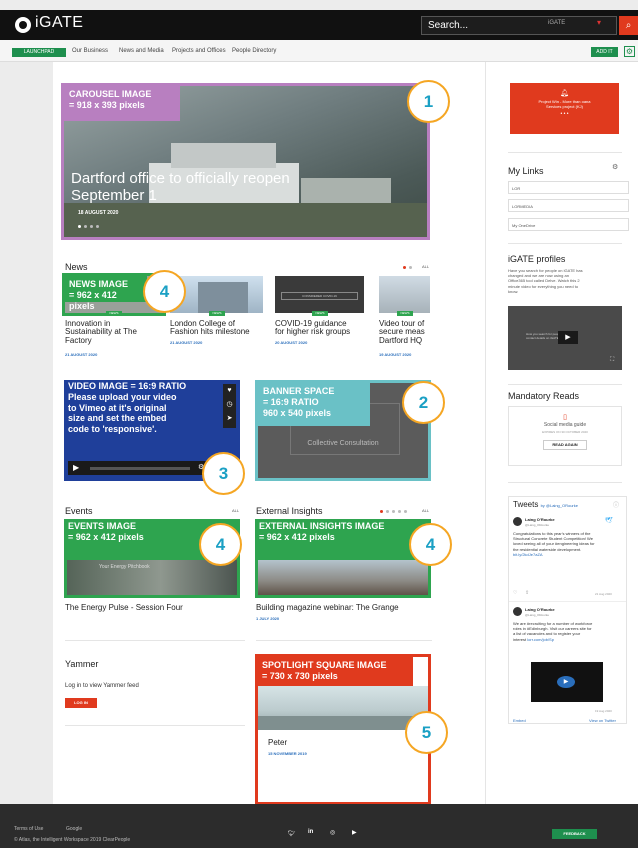 This screenshot has height=848, width=638. Describe the element at coordinates (277, 742) in the screenshot. I see `spotlight-name: Peter` at that location.